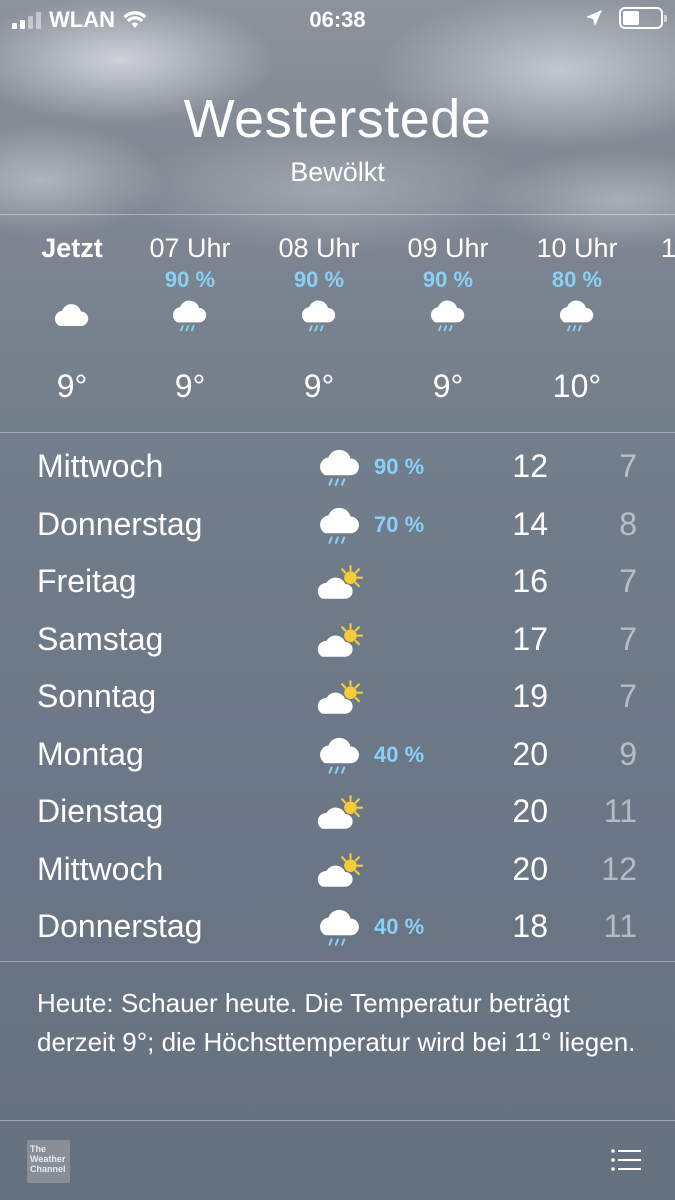 Image resolution: width=675 pixels, height=1200 pixels. I want to click on day-row: Mittwoch 20 12, so click(337, 872).